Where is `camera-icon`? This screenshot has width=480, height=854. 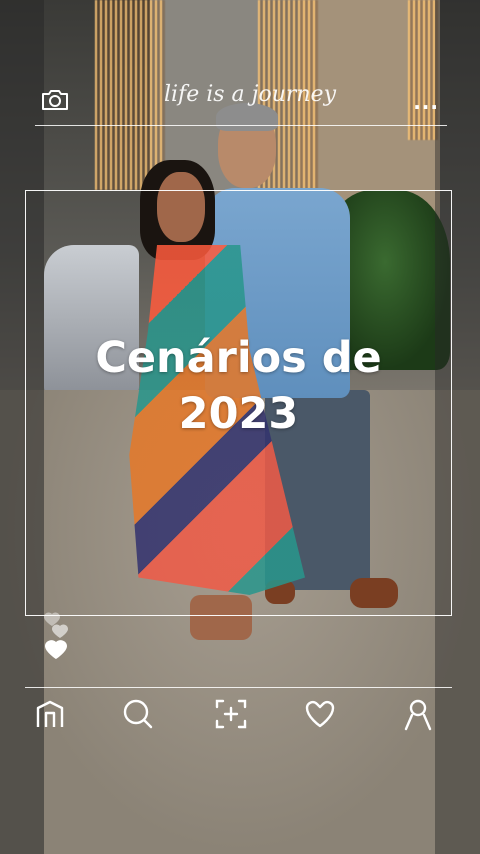
camera-icon is located at coordinates (54, 99).